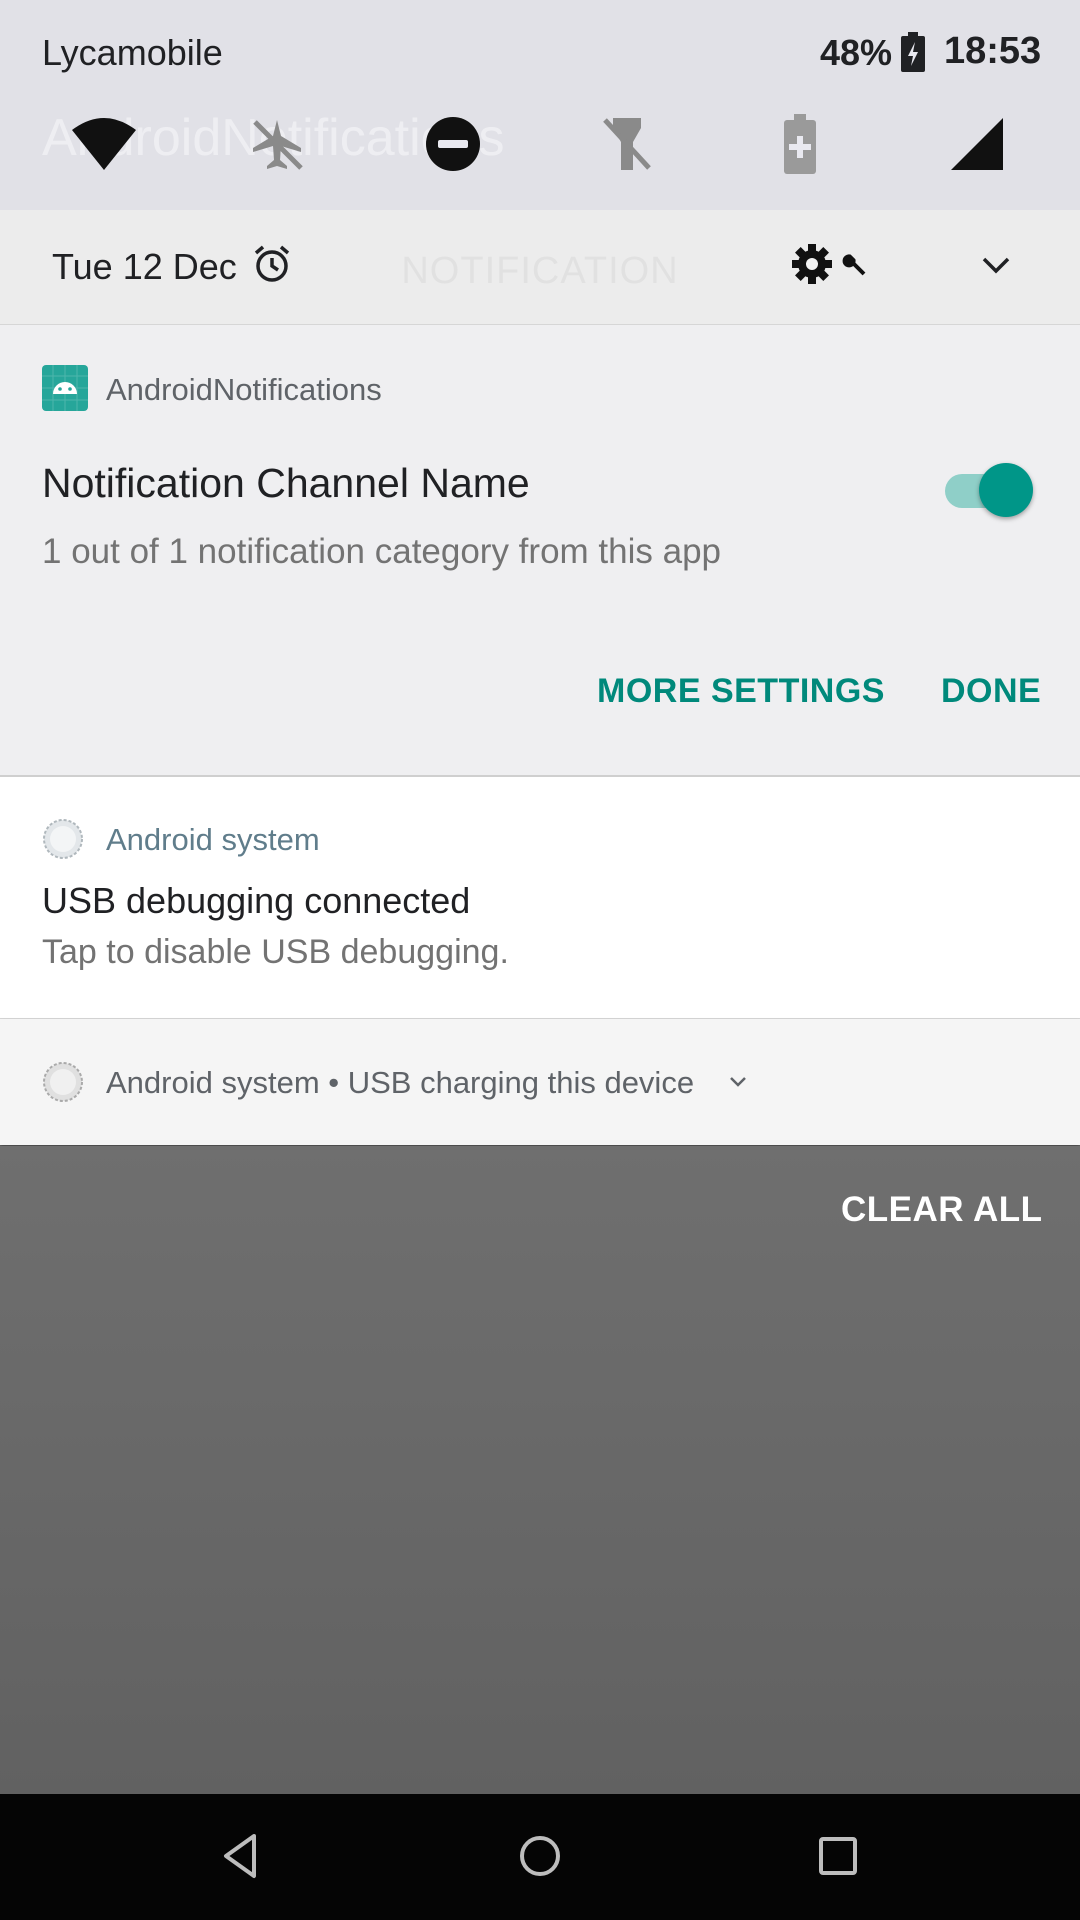 Image resolution: width=1080 pixels, height=1920 pixels. Describe the element at coordinates (275, 952) in the screenshot. I see `notification-text: Tap to disable USB debugging.` at that location.